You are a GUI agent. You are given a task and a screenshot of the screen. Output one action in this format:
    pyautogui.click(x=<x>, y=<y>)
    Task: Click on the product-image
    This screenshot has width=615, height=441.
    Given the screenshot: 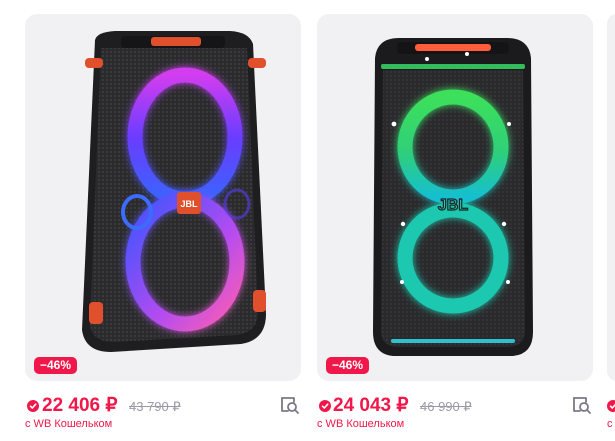 What is the action you would take?
    pyautogui.click(x=611, y=197)
    